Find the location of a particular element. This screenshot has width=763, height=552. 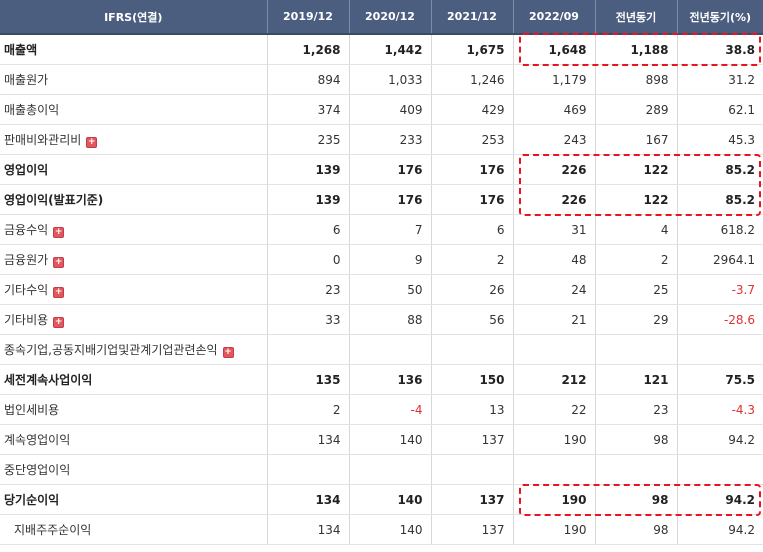

value-cell: 23 is located at coordinates (308, 289).